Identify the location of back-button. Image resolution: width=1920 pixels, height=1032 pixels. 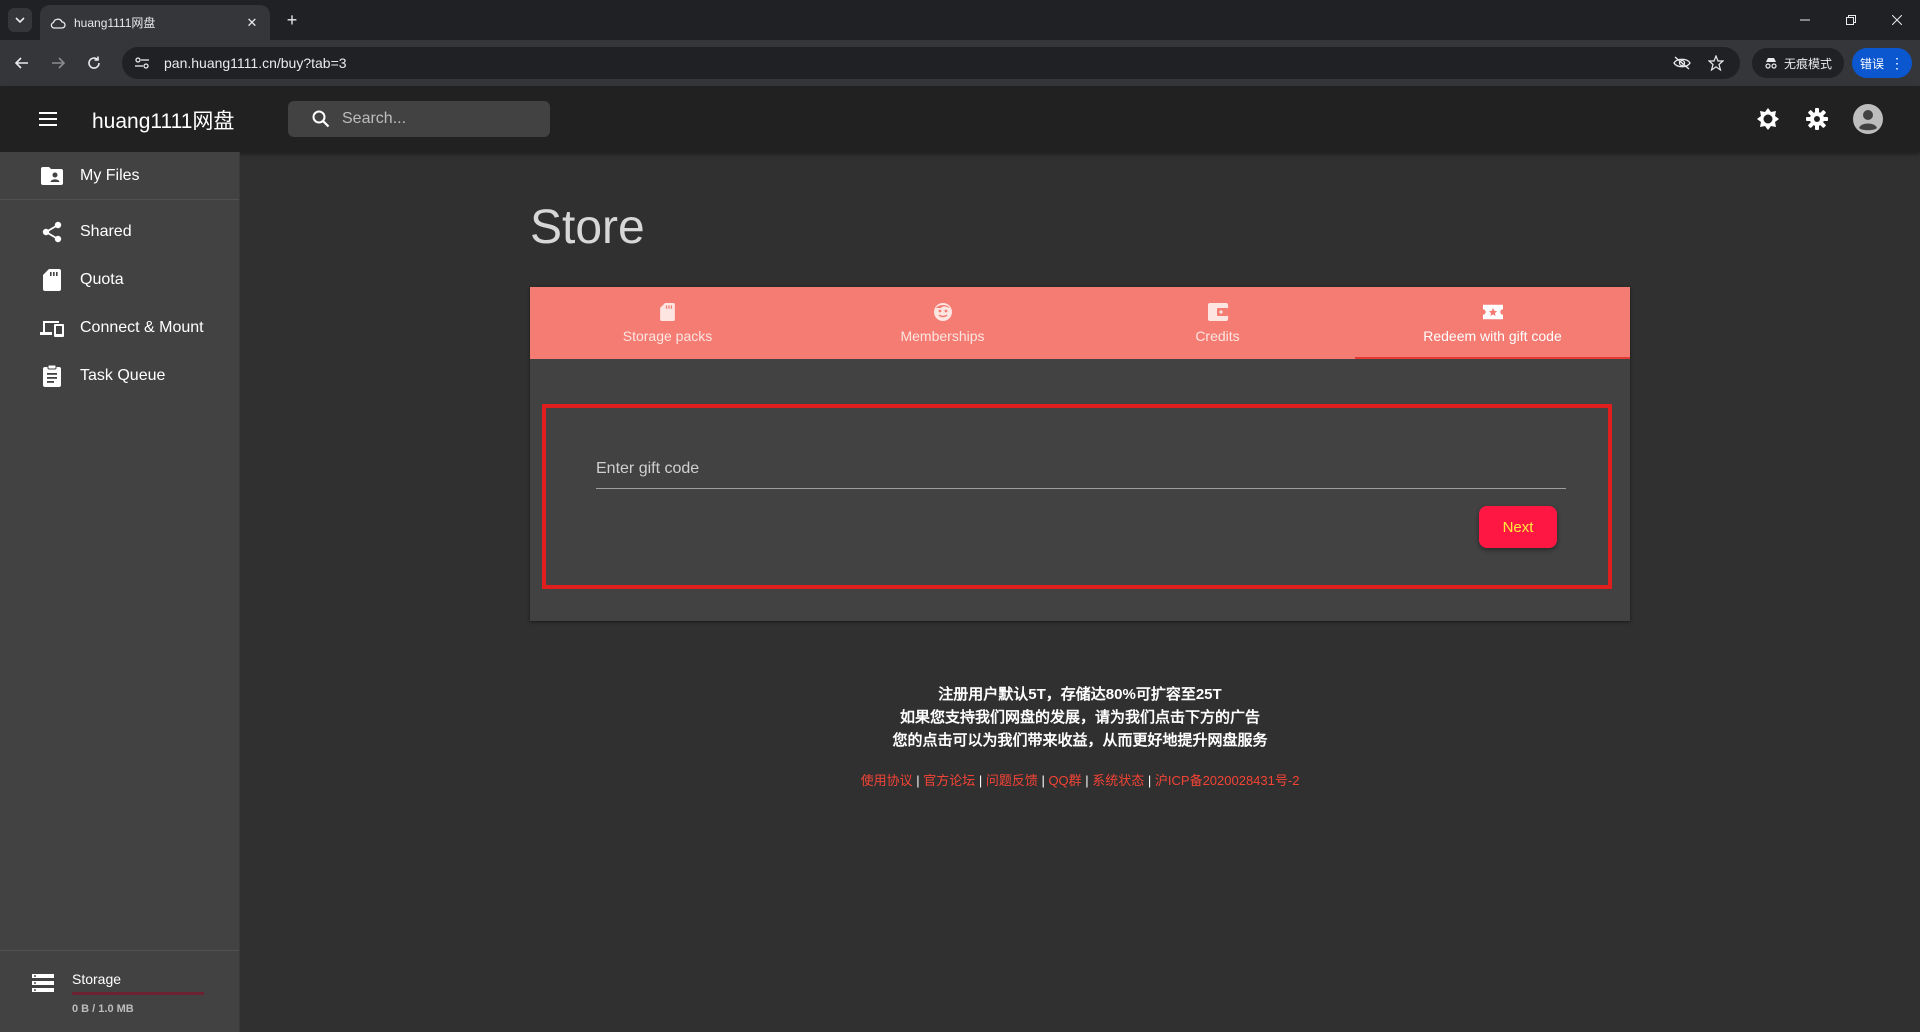
(22, 63).